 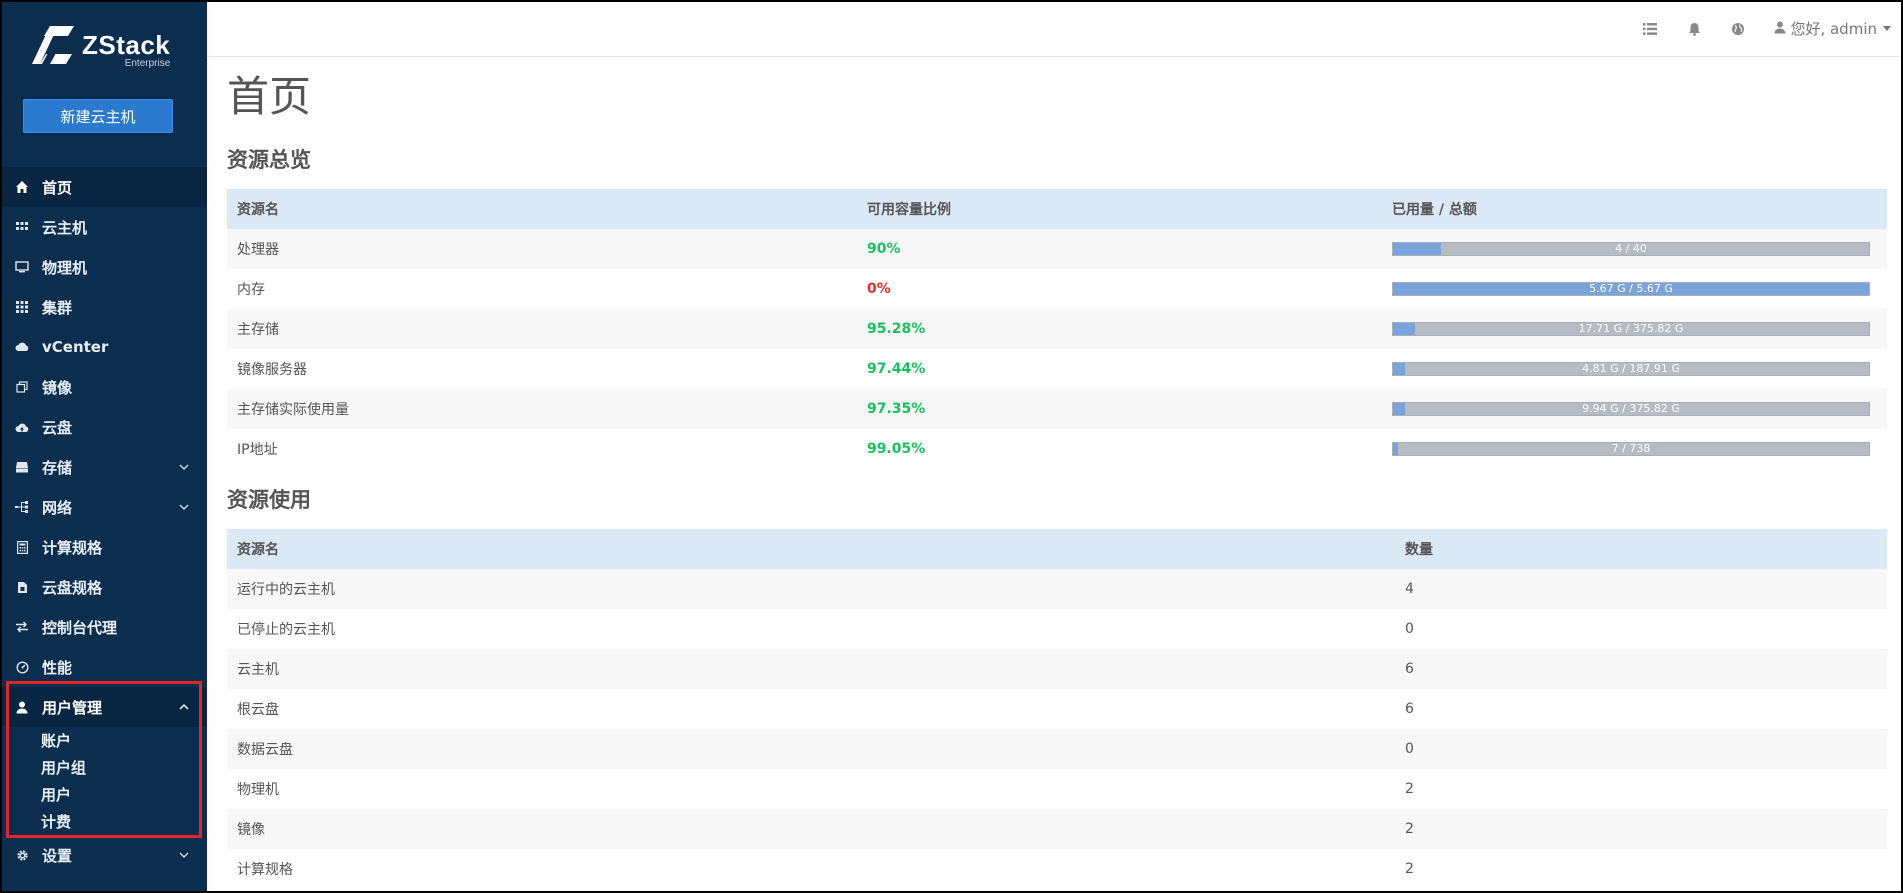 I want to click on usage-cell: 17.71 G / 375.82 G, so click(x=1634, y=329).